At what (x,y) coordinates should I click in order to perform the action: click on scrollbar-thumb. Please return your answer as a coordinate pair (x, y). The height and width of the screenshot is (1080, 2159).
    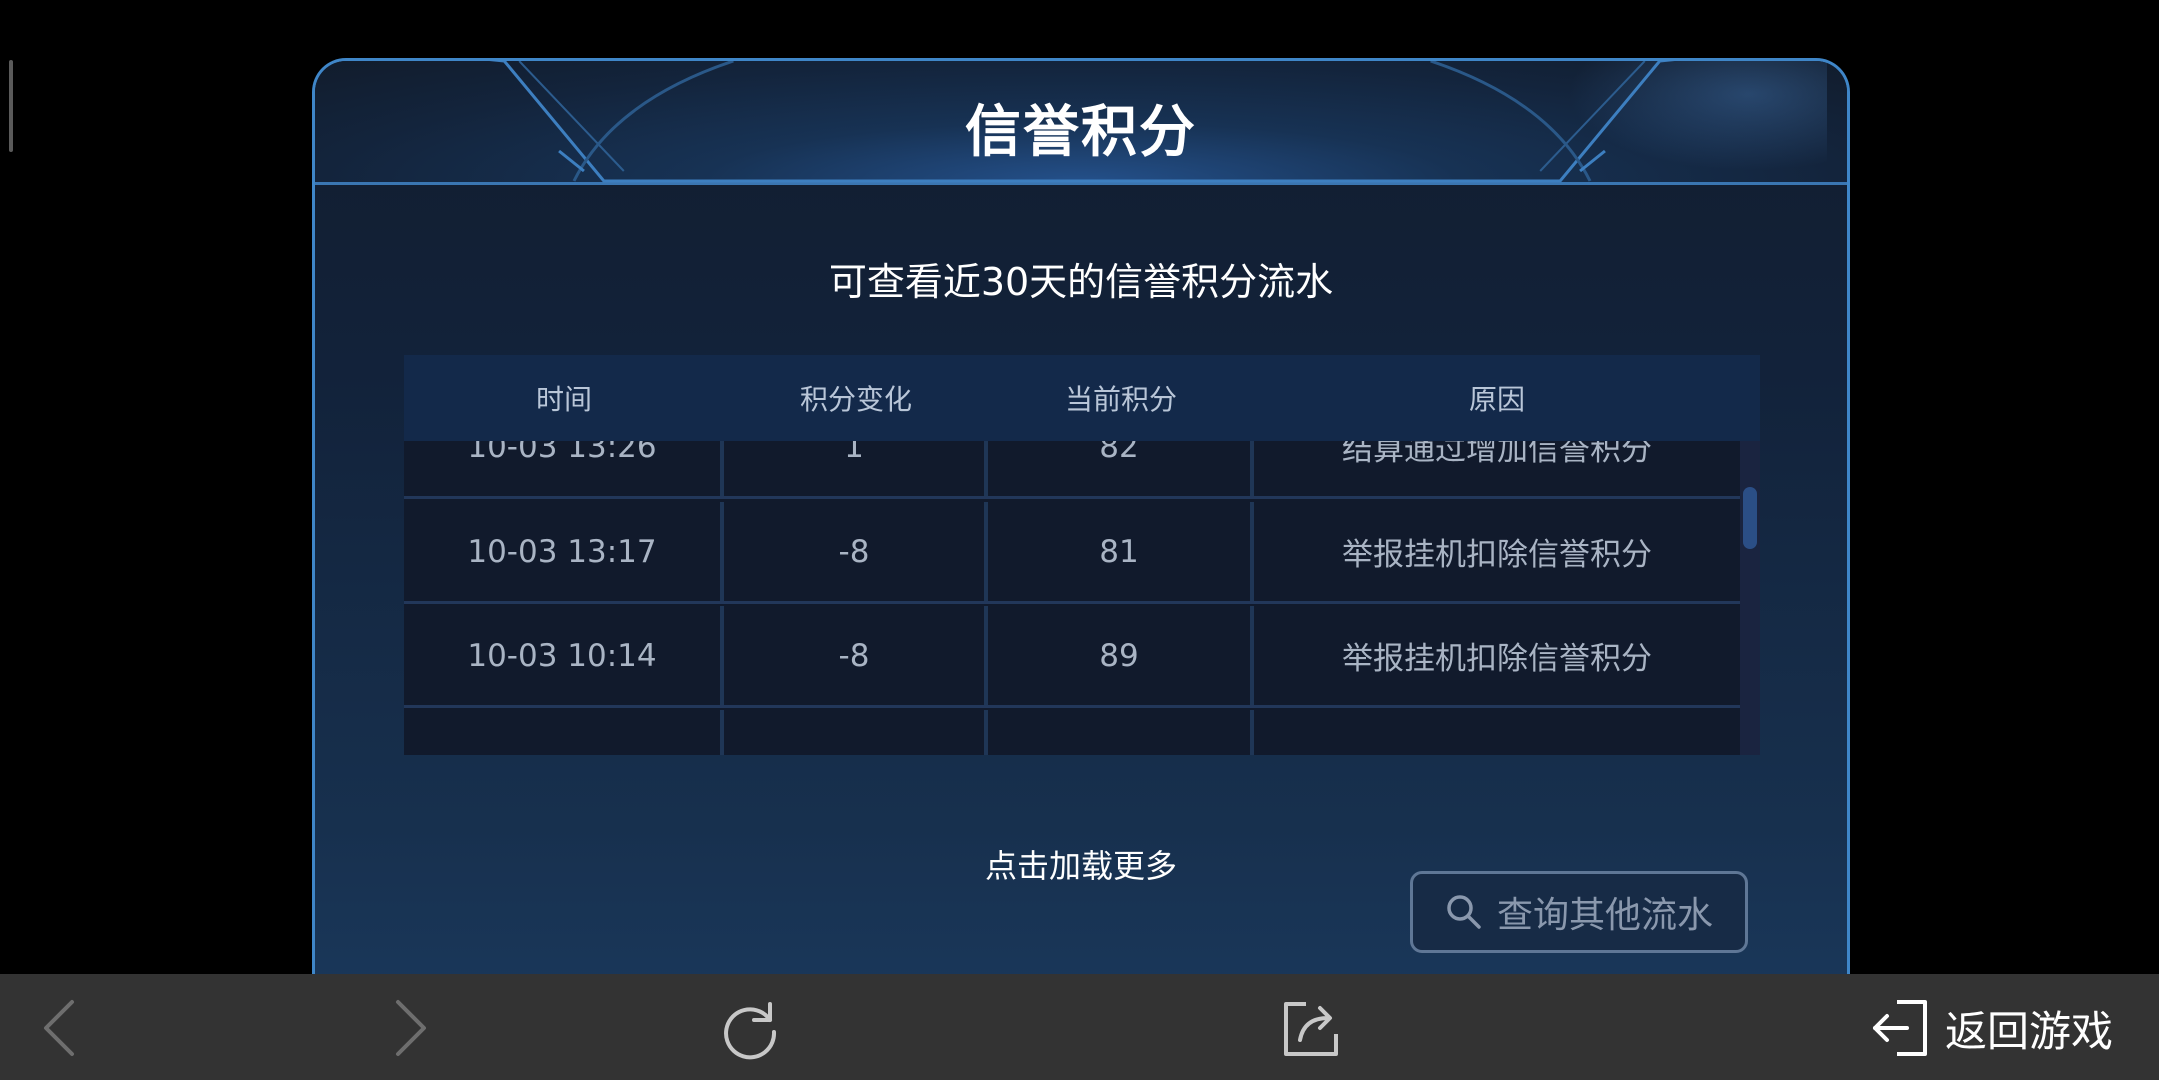
    Looking at the image, I should click on (1750, 518).